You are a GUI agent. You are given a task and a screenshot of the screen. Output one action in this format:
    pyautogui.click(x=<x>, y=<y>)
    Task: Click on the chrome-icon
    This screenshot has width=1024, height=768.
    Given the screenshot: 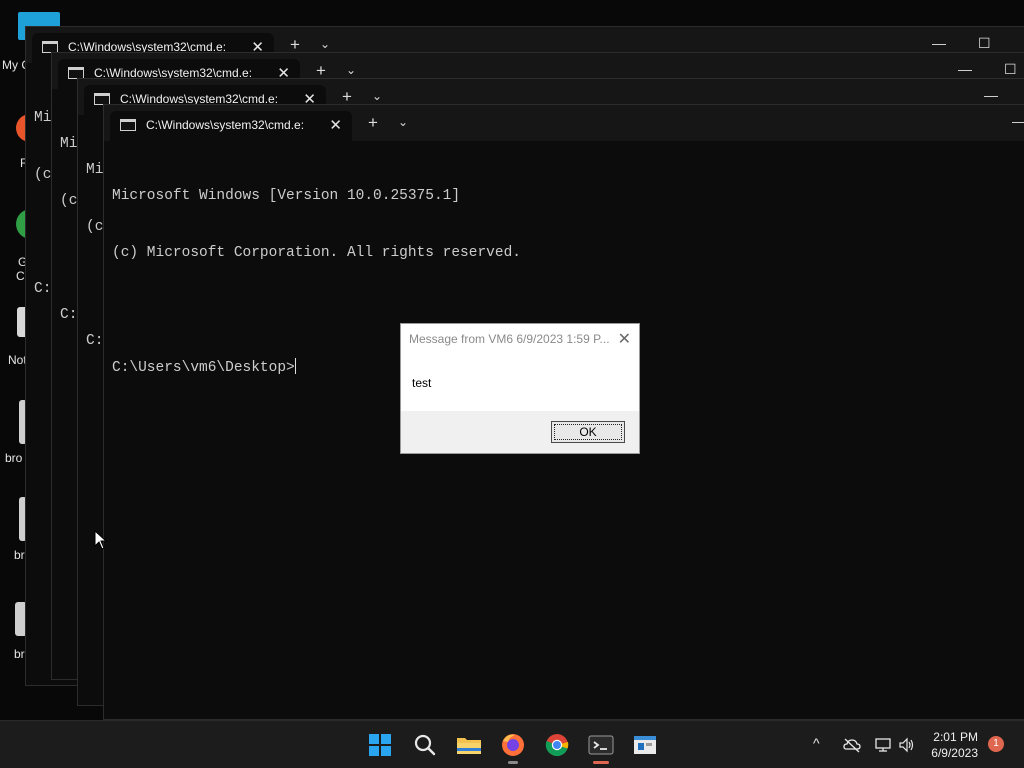 What is the action you would take?
    pyautogui.click(x=557, y=745)
    